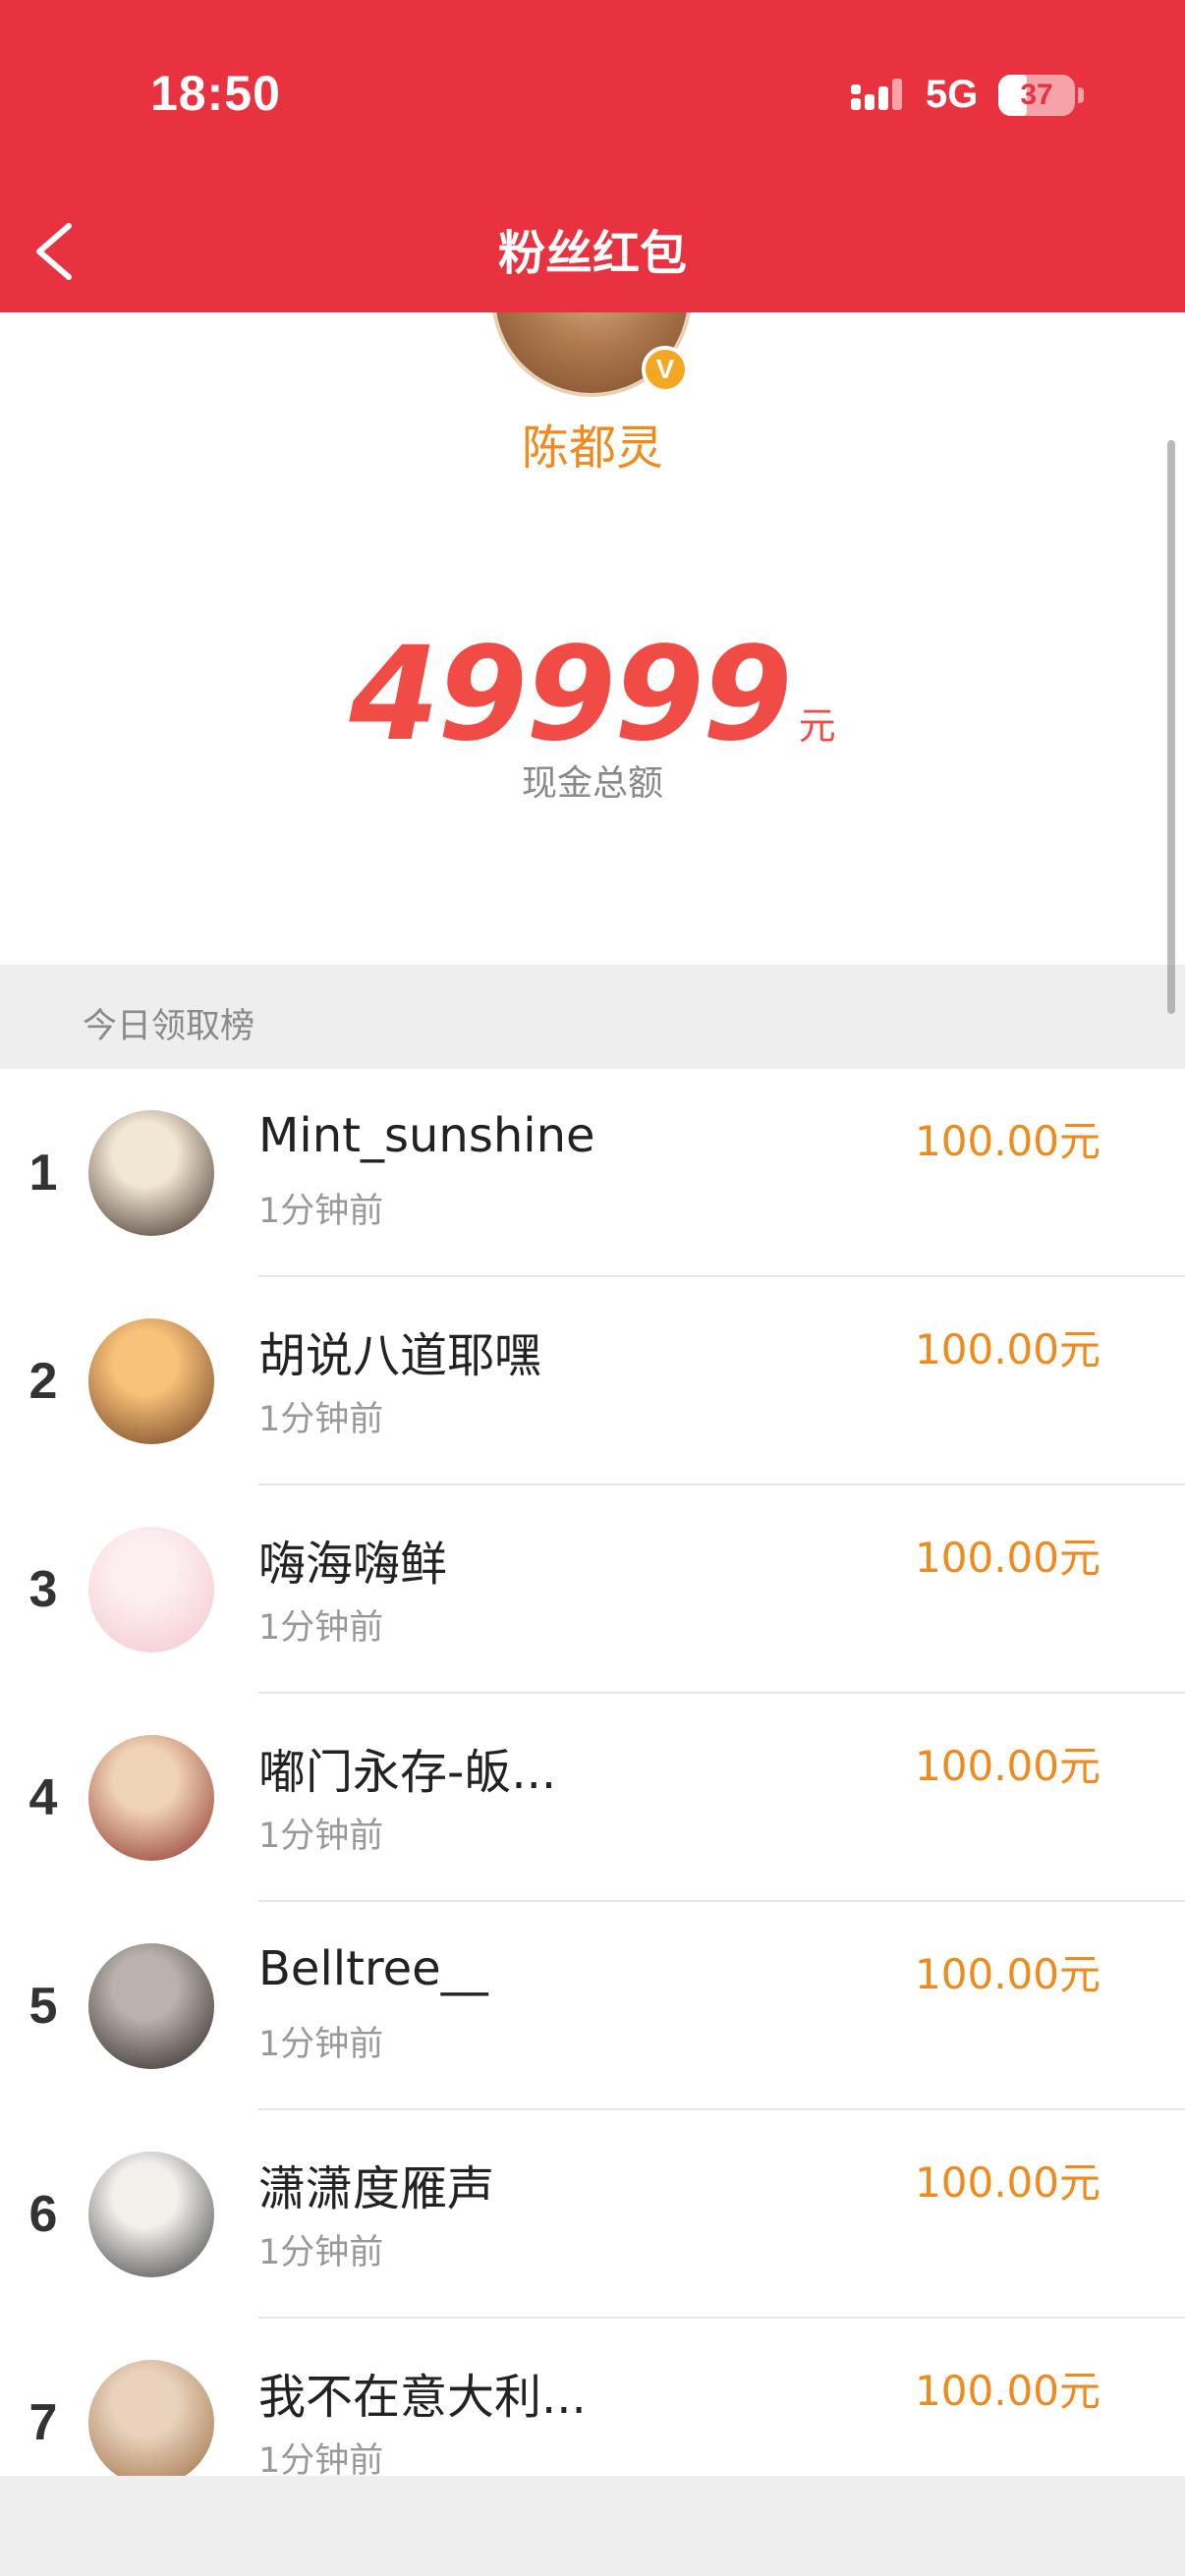  Describe the element at coordinates (43, 1381) in the screenshot. I see `rank-number: 2` at that location.